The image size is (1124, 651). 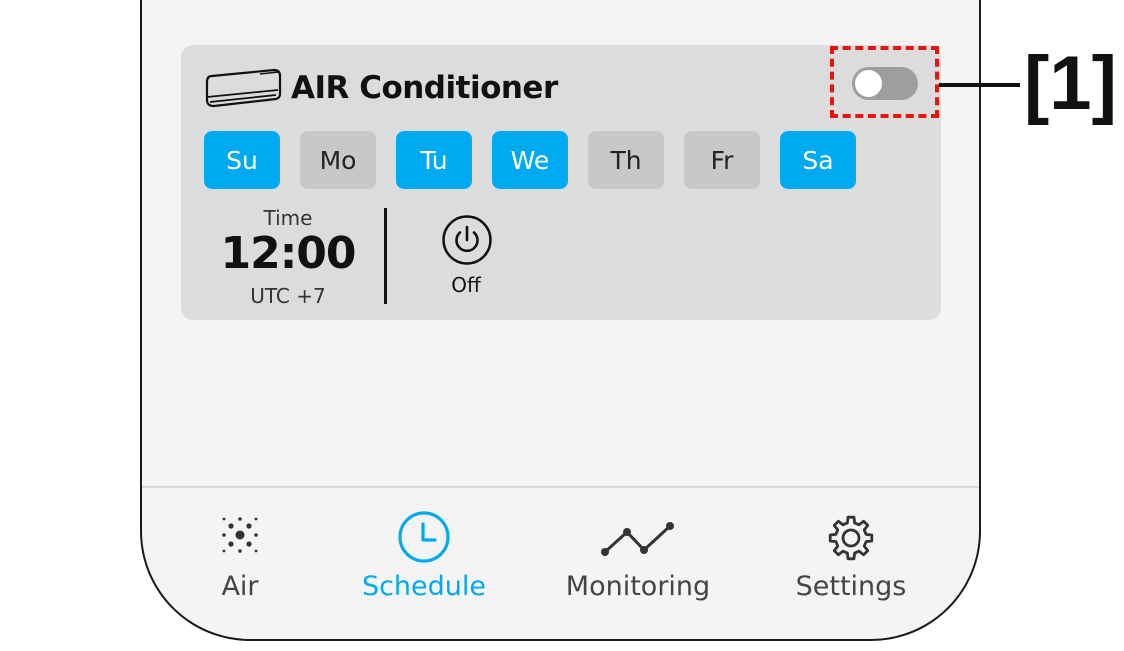 I want to click on power-icon, so click(x=467, y=240).